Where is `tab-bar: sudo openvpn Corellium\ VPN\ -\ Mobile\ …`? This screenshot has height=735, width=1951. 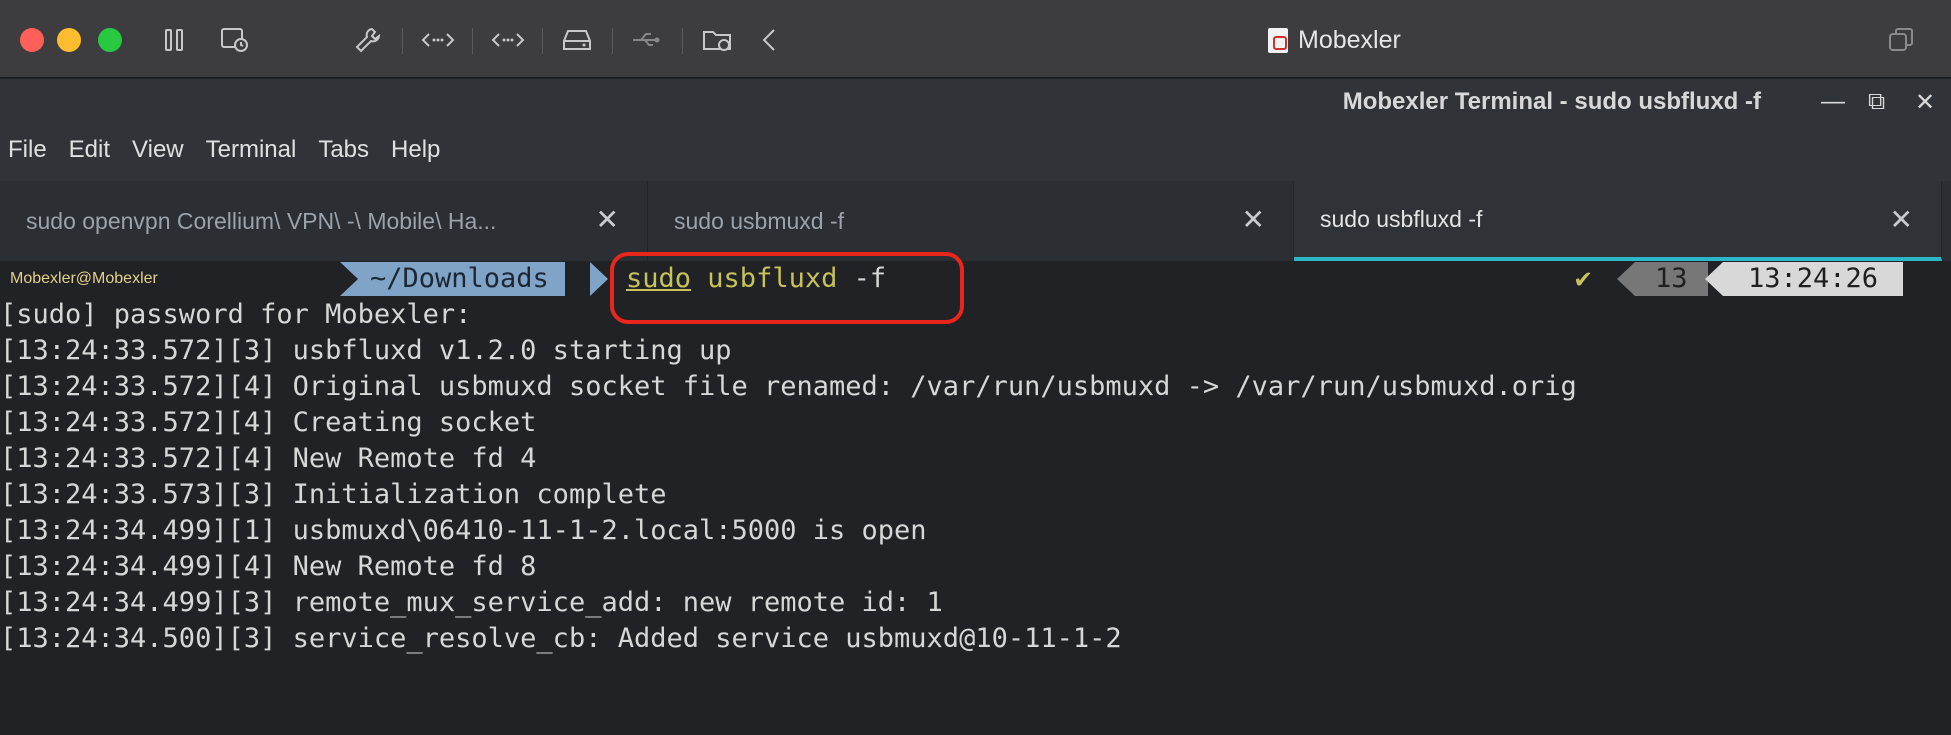
tab-bar: sudo openvpn Corellium\ VPN\ -\ Mobile\ … is located at coordinates (975, 221).